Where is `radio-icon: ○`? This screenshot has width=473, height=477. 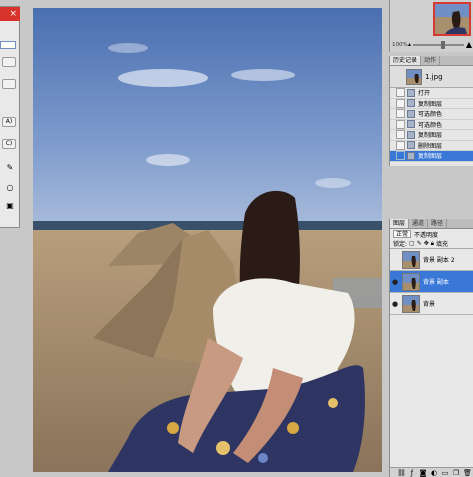 radio-icon: ○ is located at coordinates (10, 188).